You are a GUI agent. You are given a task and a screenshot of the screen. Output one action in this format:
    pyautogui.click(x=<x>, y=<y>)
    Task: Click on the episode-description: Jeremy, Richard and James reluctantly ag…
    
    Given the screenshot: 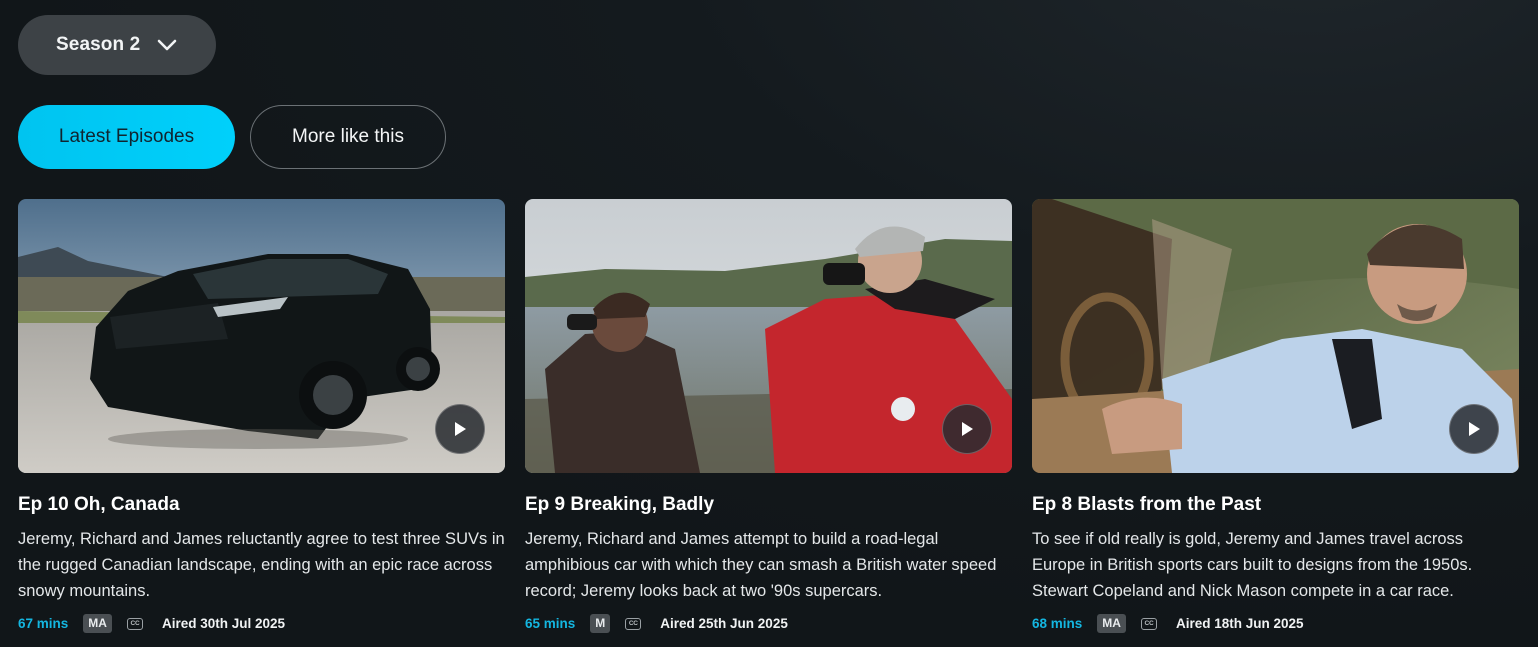 What is the action you would take?
    pyautogui.click(x=261, y=565)
    